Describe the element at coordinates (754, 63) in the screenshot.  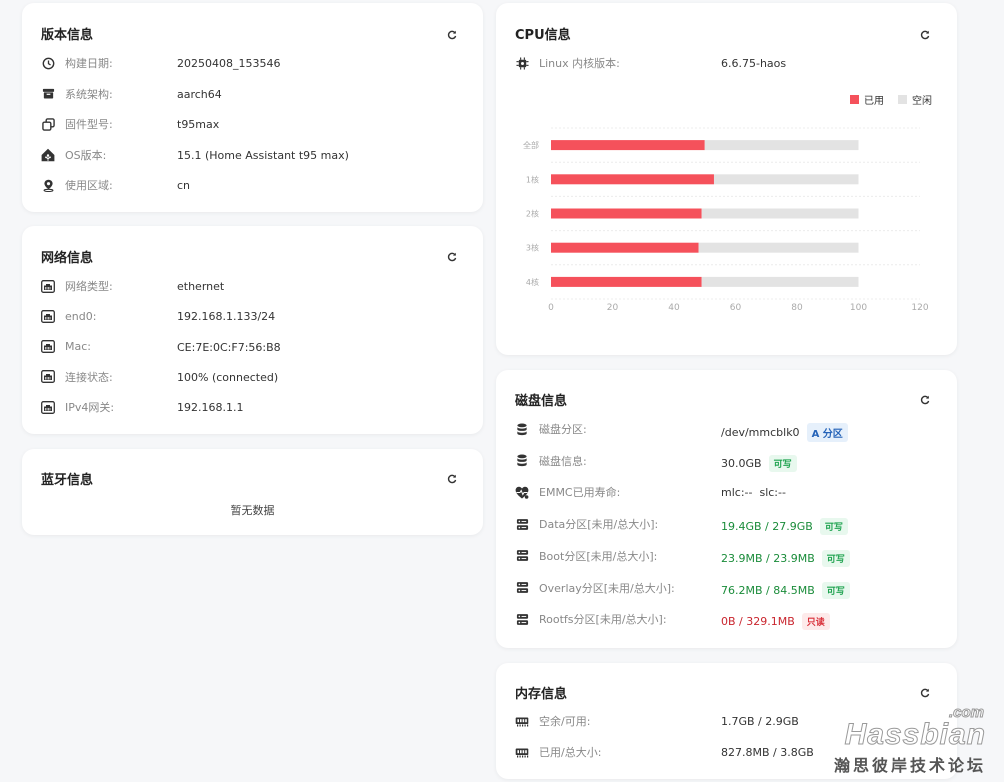
I see `kernel-value: 6.6.75-haos` at that location.